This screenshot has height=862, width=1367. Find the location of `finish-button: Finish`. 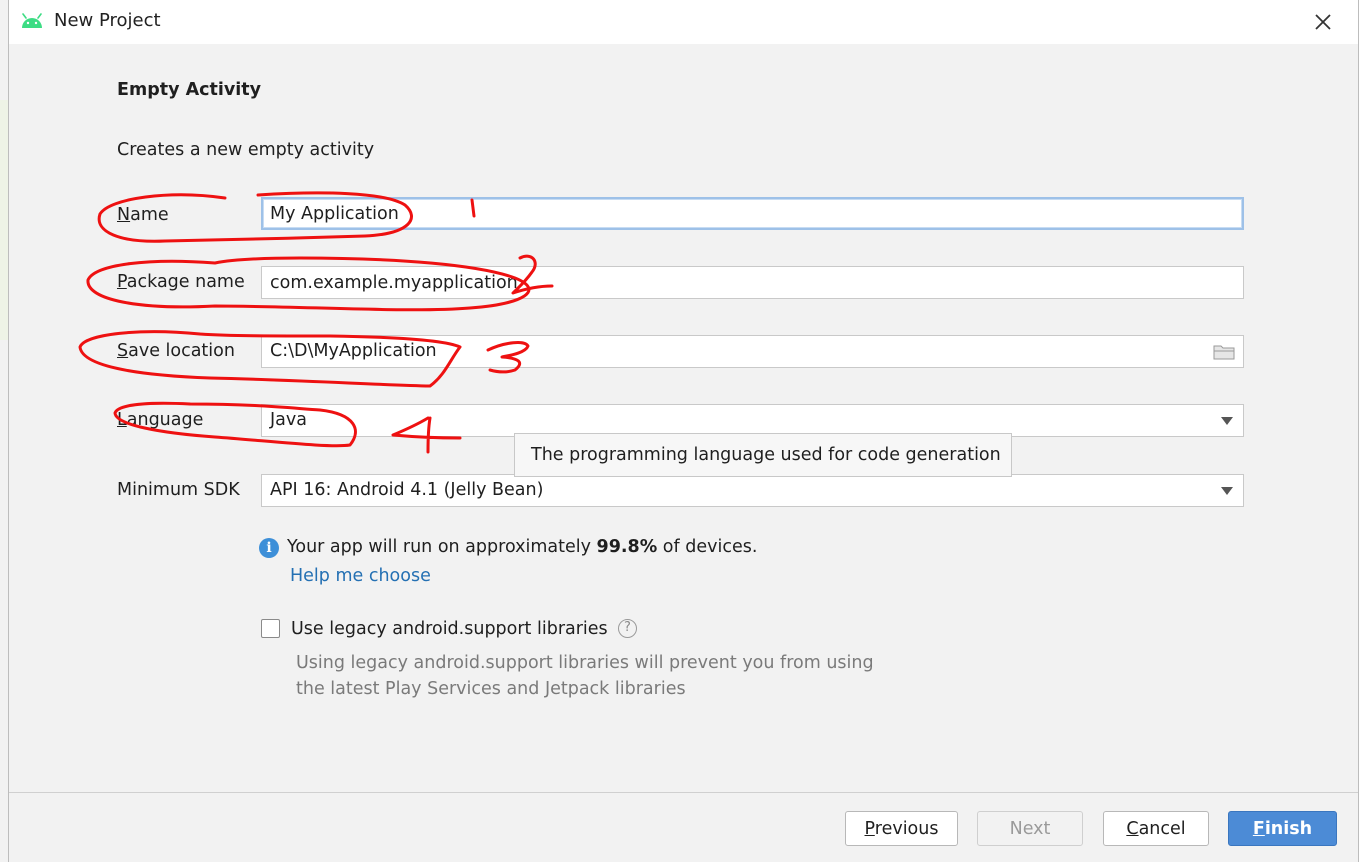

finish-button: Finish is located at coordinates (1282, 828).